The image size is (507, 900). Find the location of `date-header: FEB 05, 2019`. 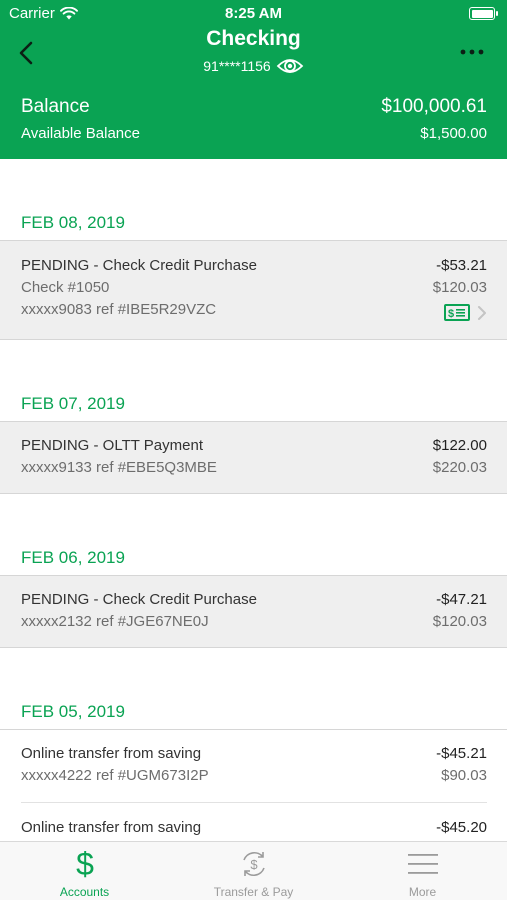

date-header: FEB 05, 2019 is located at coordinates (73, 711).